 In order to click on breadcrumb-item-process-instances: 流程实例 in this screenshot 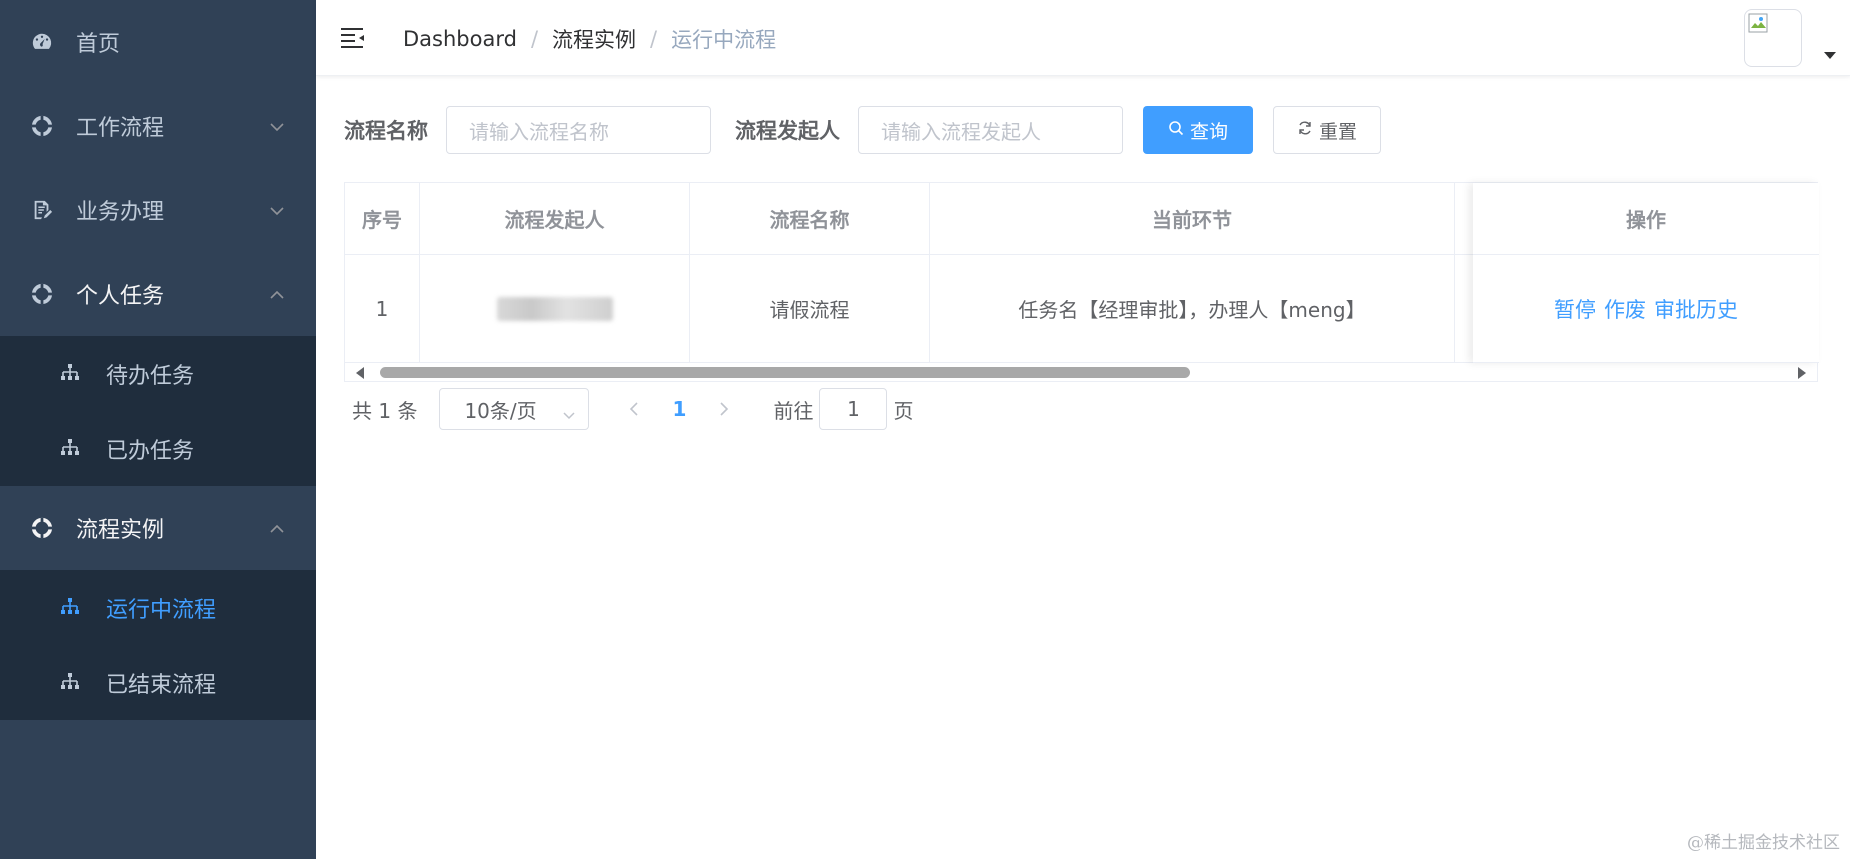, I will do `click(594, 39)`.